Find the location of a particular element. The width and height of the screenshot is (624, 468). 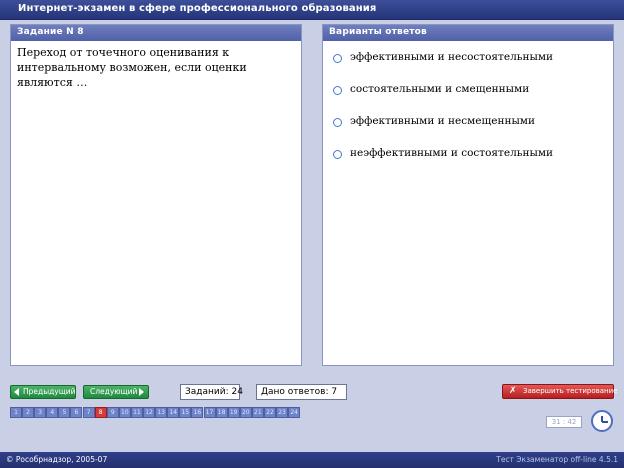

running-man-icon: ✗ is located at coordinates (513, 391).